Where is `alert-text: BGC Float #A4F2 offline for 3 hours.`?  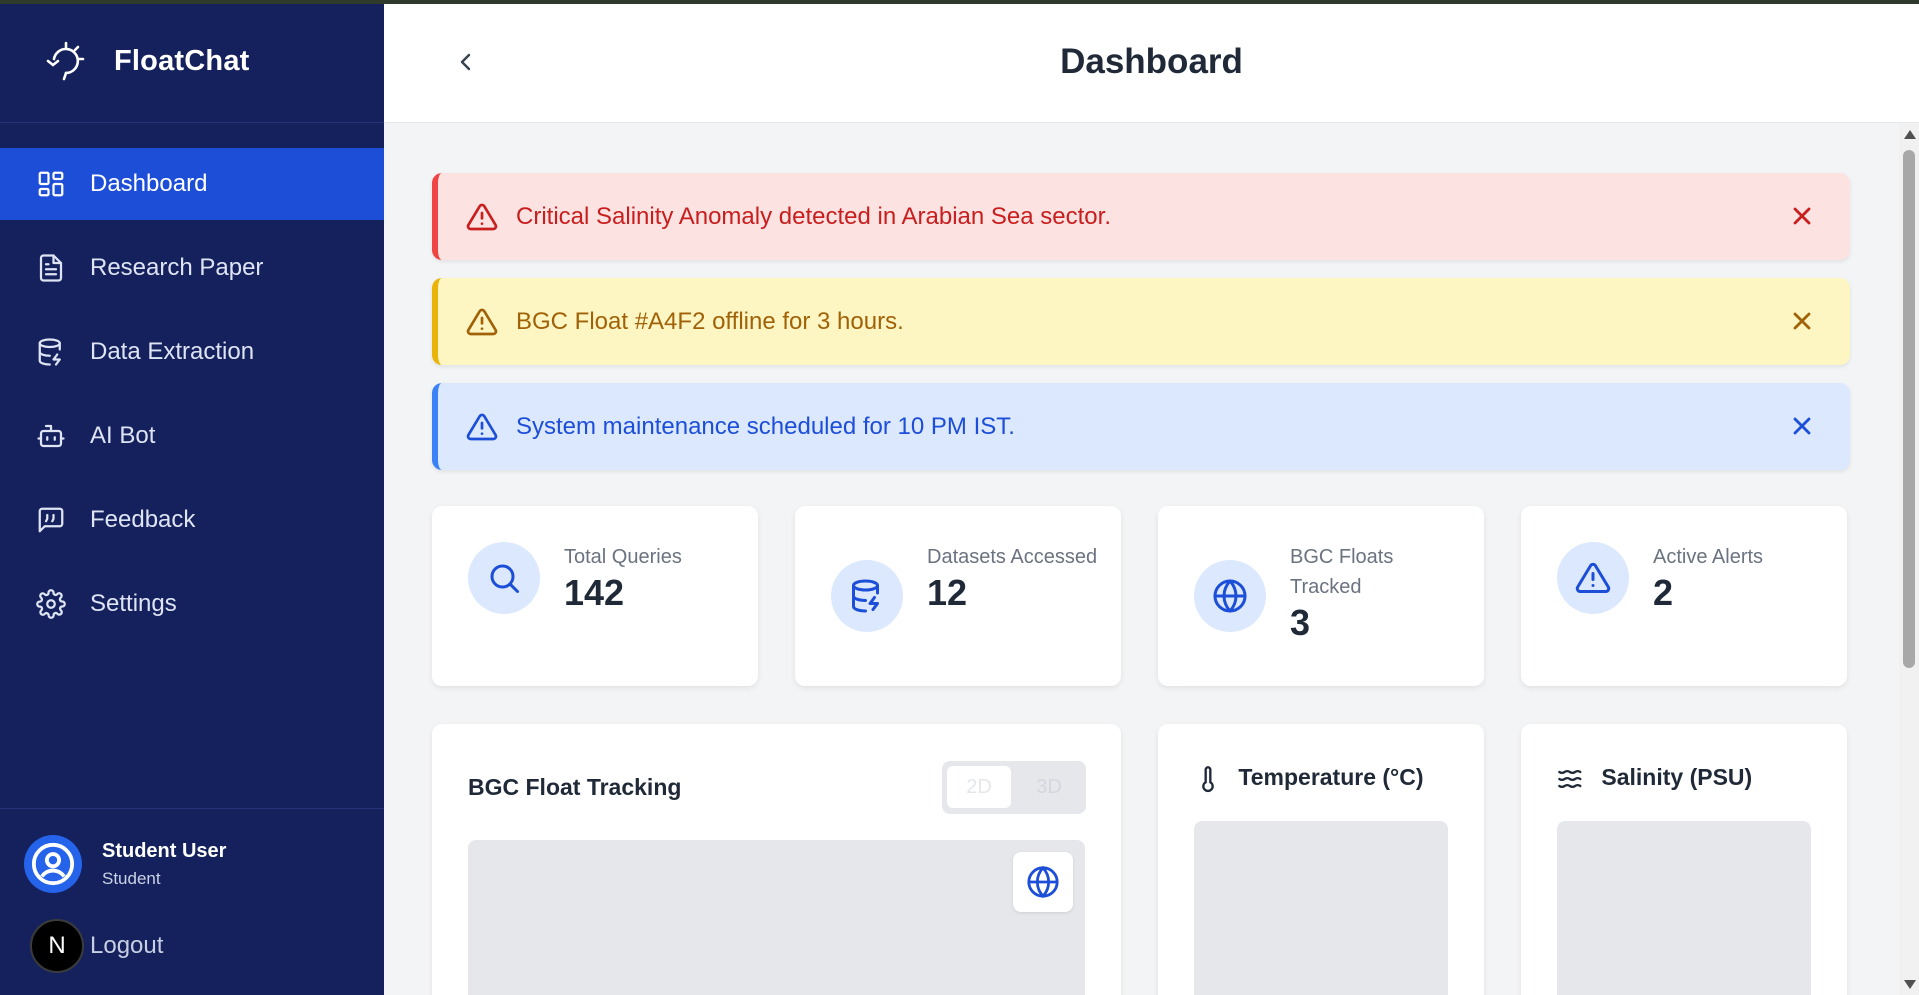
alert-text: BGC Float #A4F2 offline for 3 hours. is located at coordinates (710, 321).